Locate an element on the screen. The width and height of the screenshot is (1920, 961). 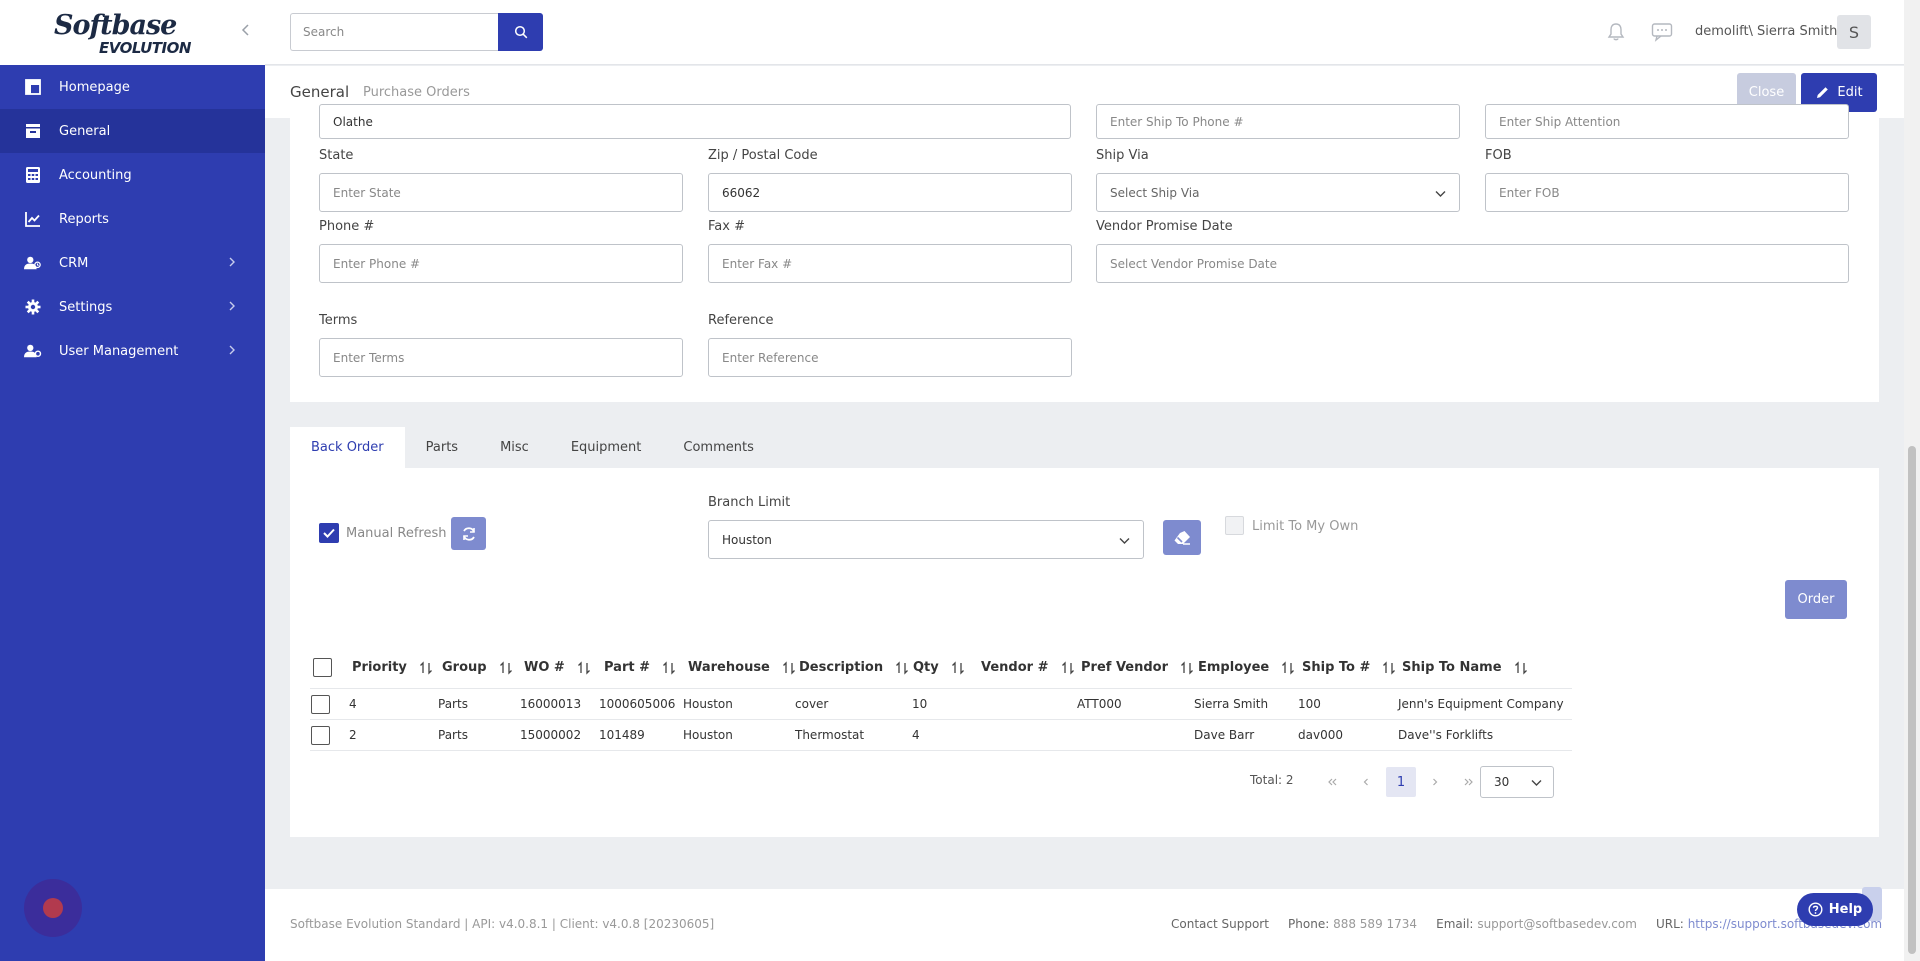
tab-comments: Comments is located at coordinates (718, 447).